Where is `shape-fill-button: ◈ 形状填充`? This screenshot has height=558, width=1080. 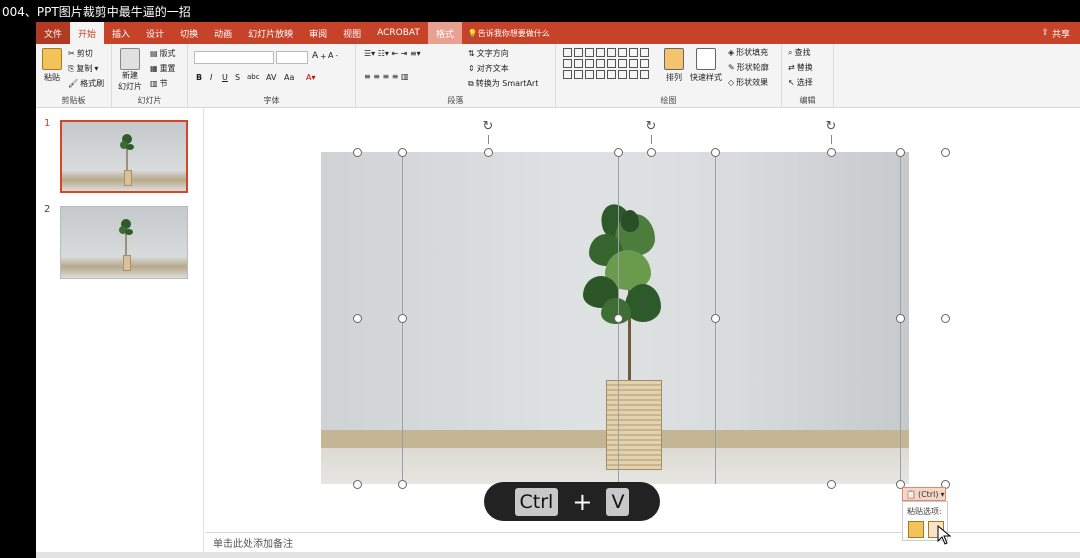 shape-fill-button: ◈ 形状填充 is located at coordinates (748, 52).